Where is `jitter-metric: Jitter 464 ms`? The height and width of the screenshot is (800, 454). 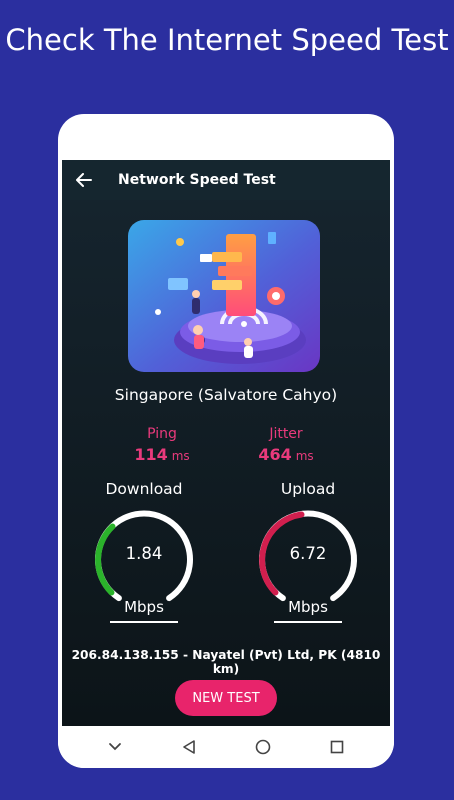
jitter-metric: Jitter 464 ms is located at coordinates (286, 445).